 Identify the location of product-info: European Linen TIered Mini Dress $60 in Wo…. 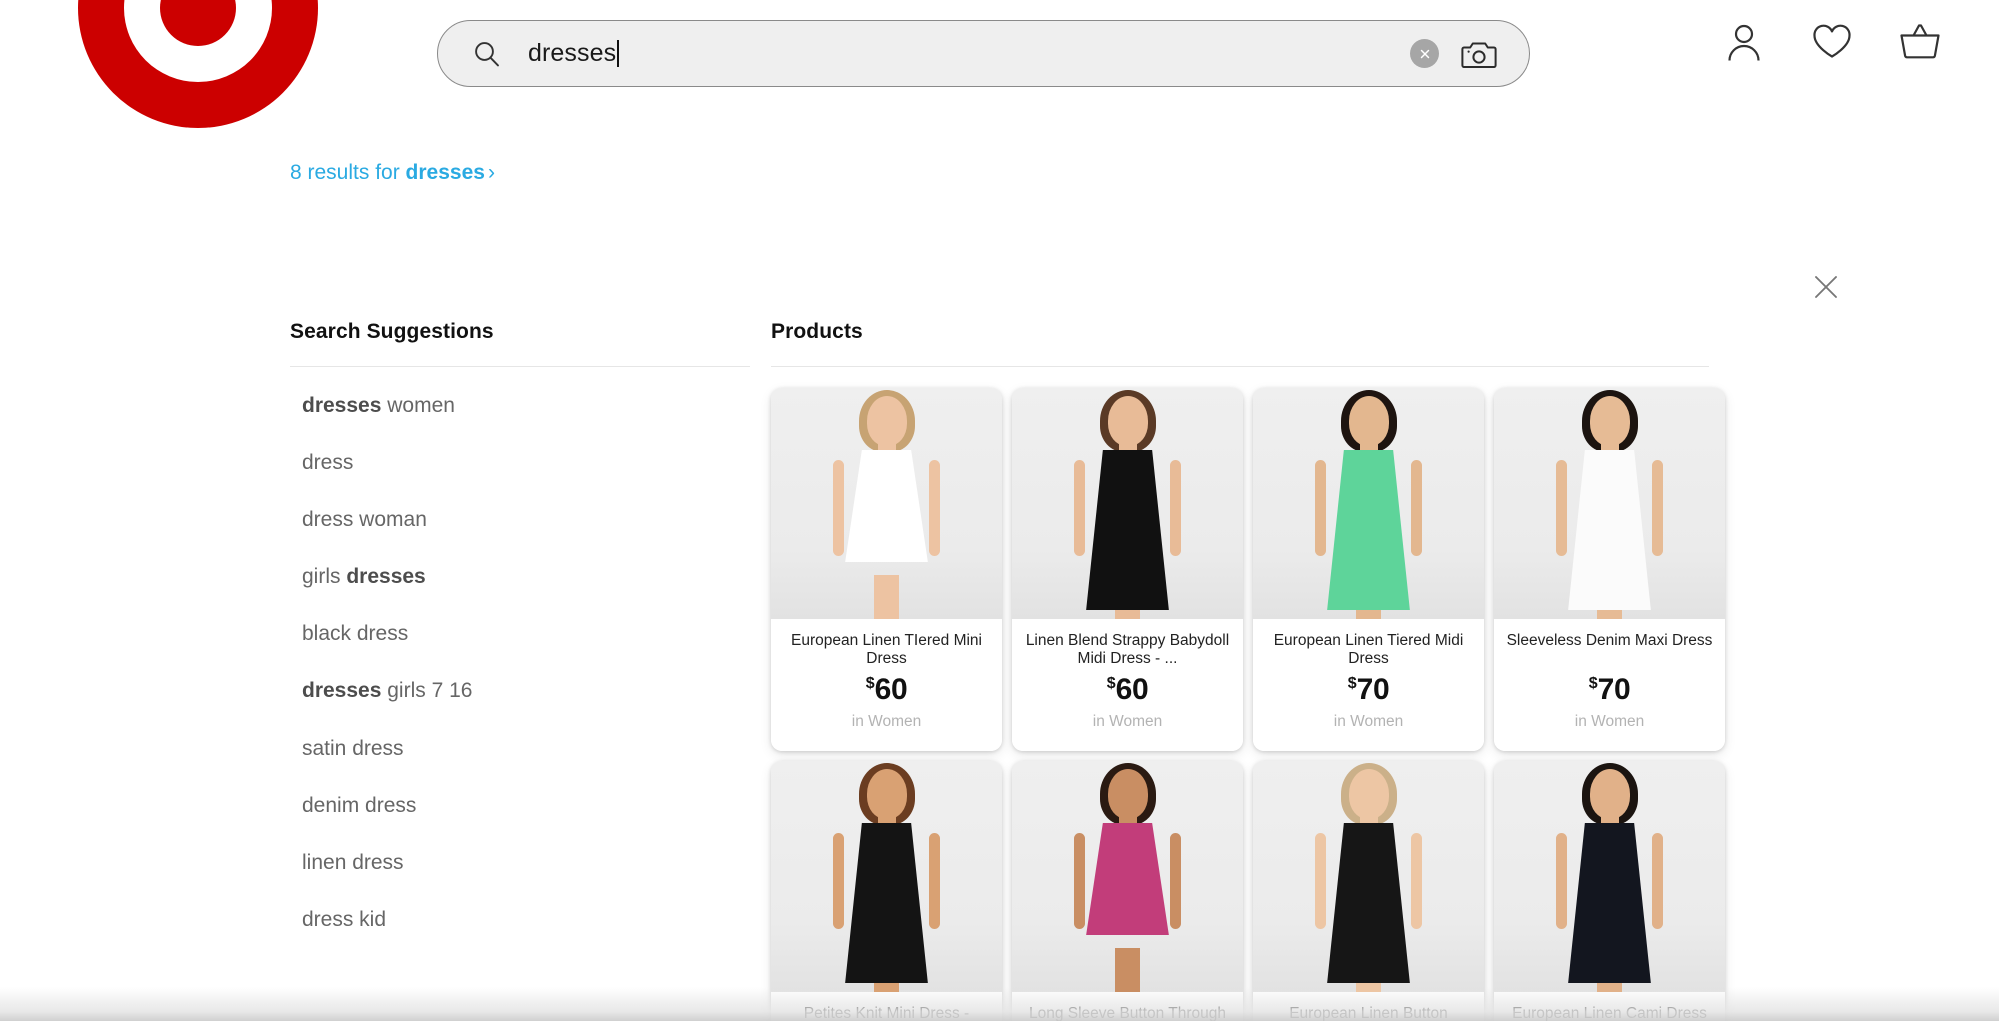
(886, 685).